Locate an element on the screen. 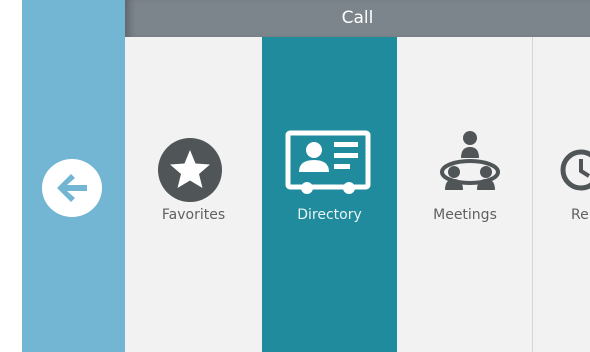  back-button is located at coordinates (72, 188).